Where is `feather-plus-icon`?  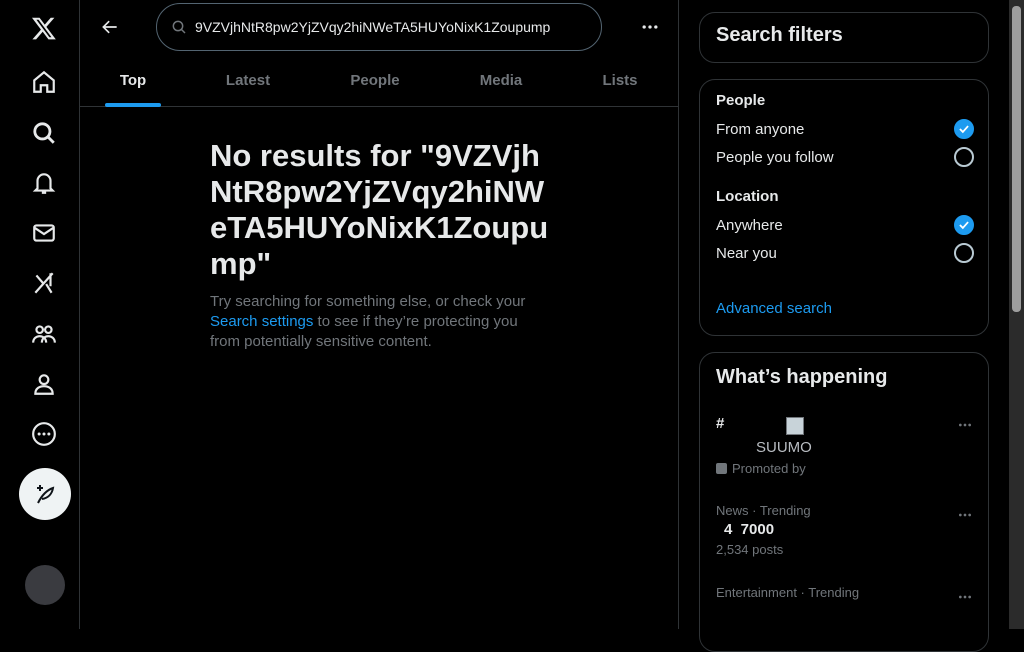 feather-plus-icon is located at coordinates (46, 494).